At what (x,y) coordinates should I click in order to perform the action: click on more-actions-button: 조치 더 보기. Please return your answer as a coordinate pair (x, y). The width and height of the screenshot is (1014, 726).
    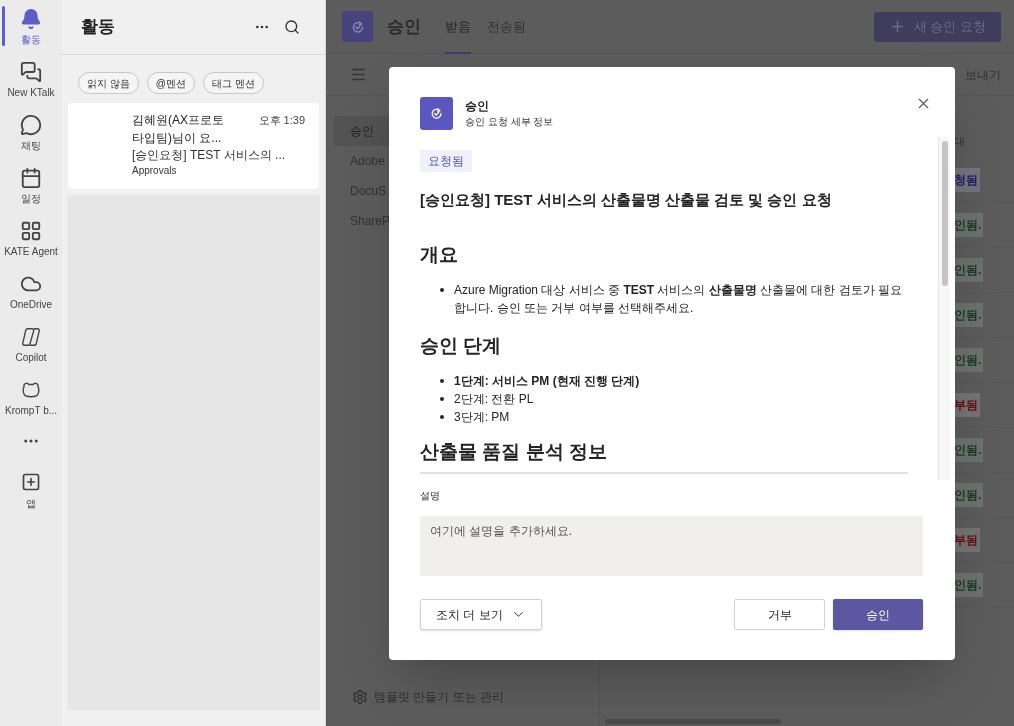
    Looking at the image, I should click on (481, 614).